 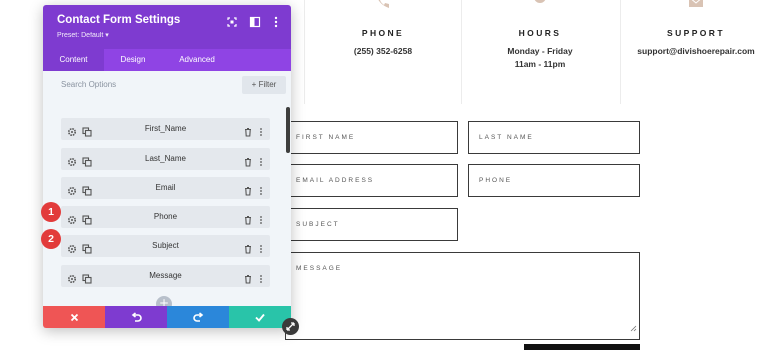 What do you see at coordinates (232, 21) in the screenshot?
I see `fullscreen-icon` at bounding box center [232, 21].